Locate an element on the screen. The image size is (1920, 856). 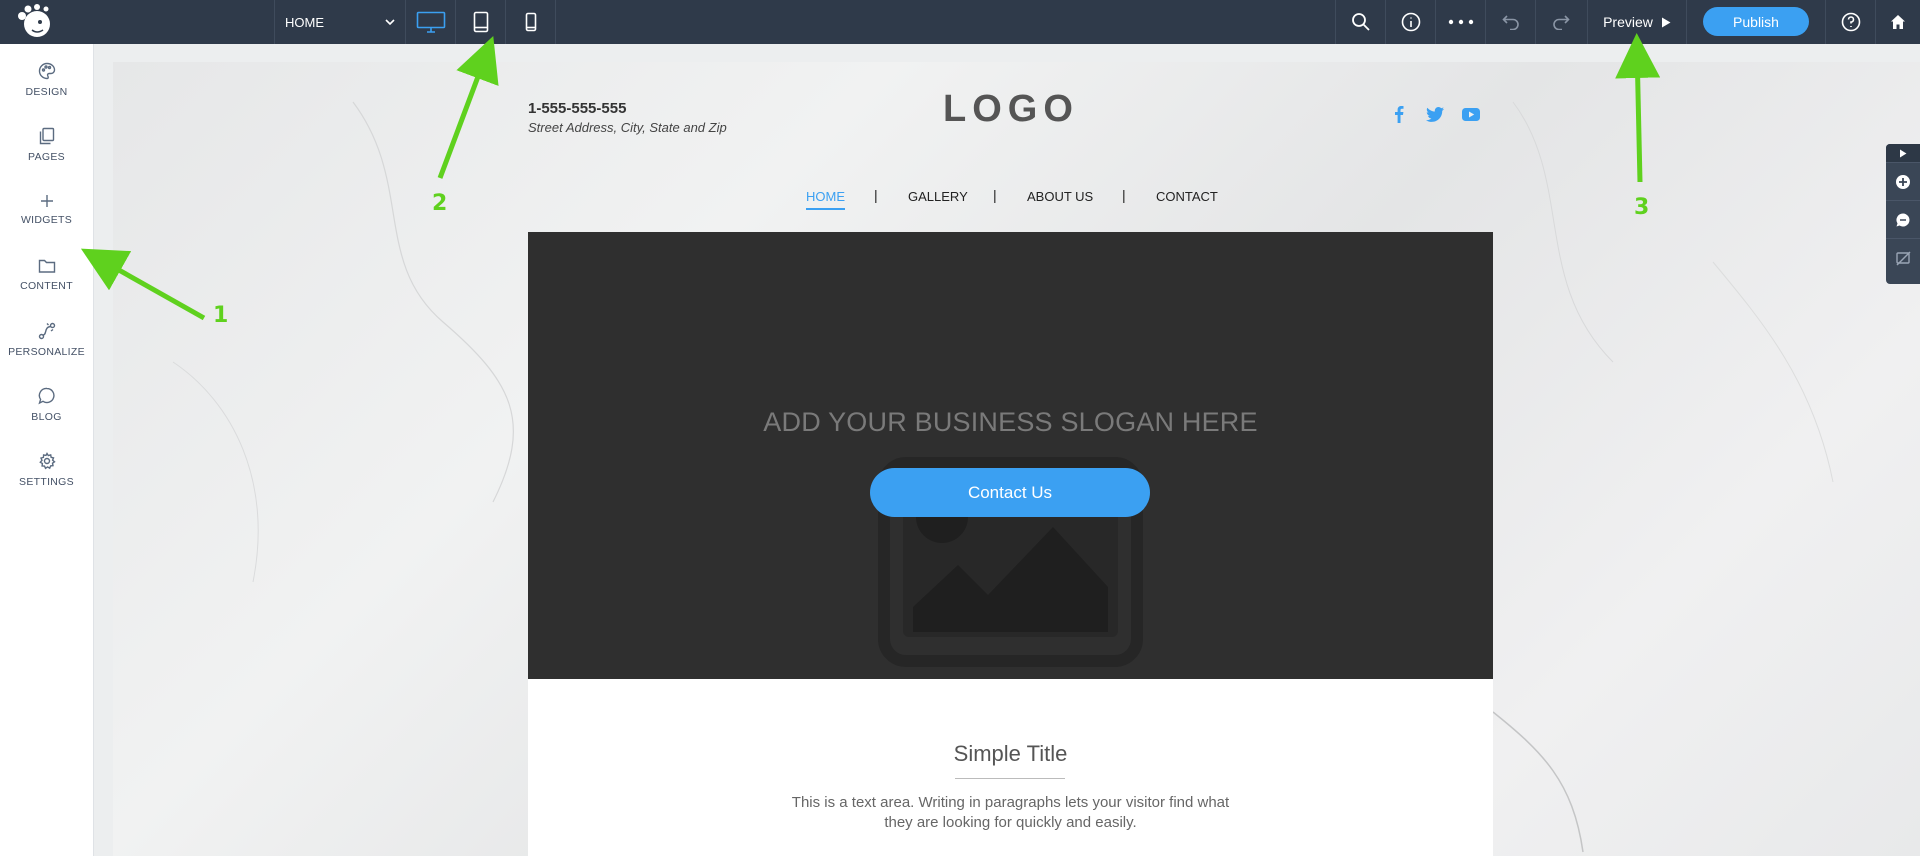
hide-layout-button is located at coordinates (1903, 257).